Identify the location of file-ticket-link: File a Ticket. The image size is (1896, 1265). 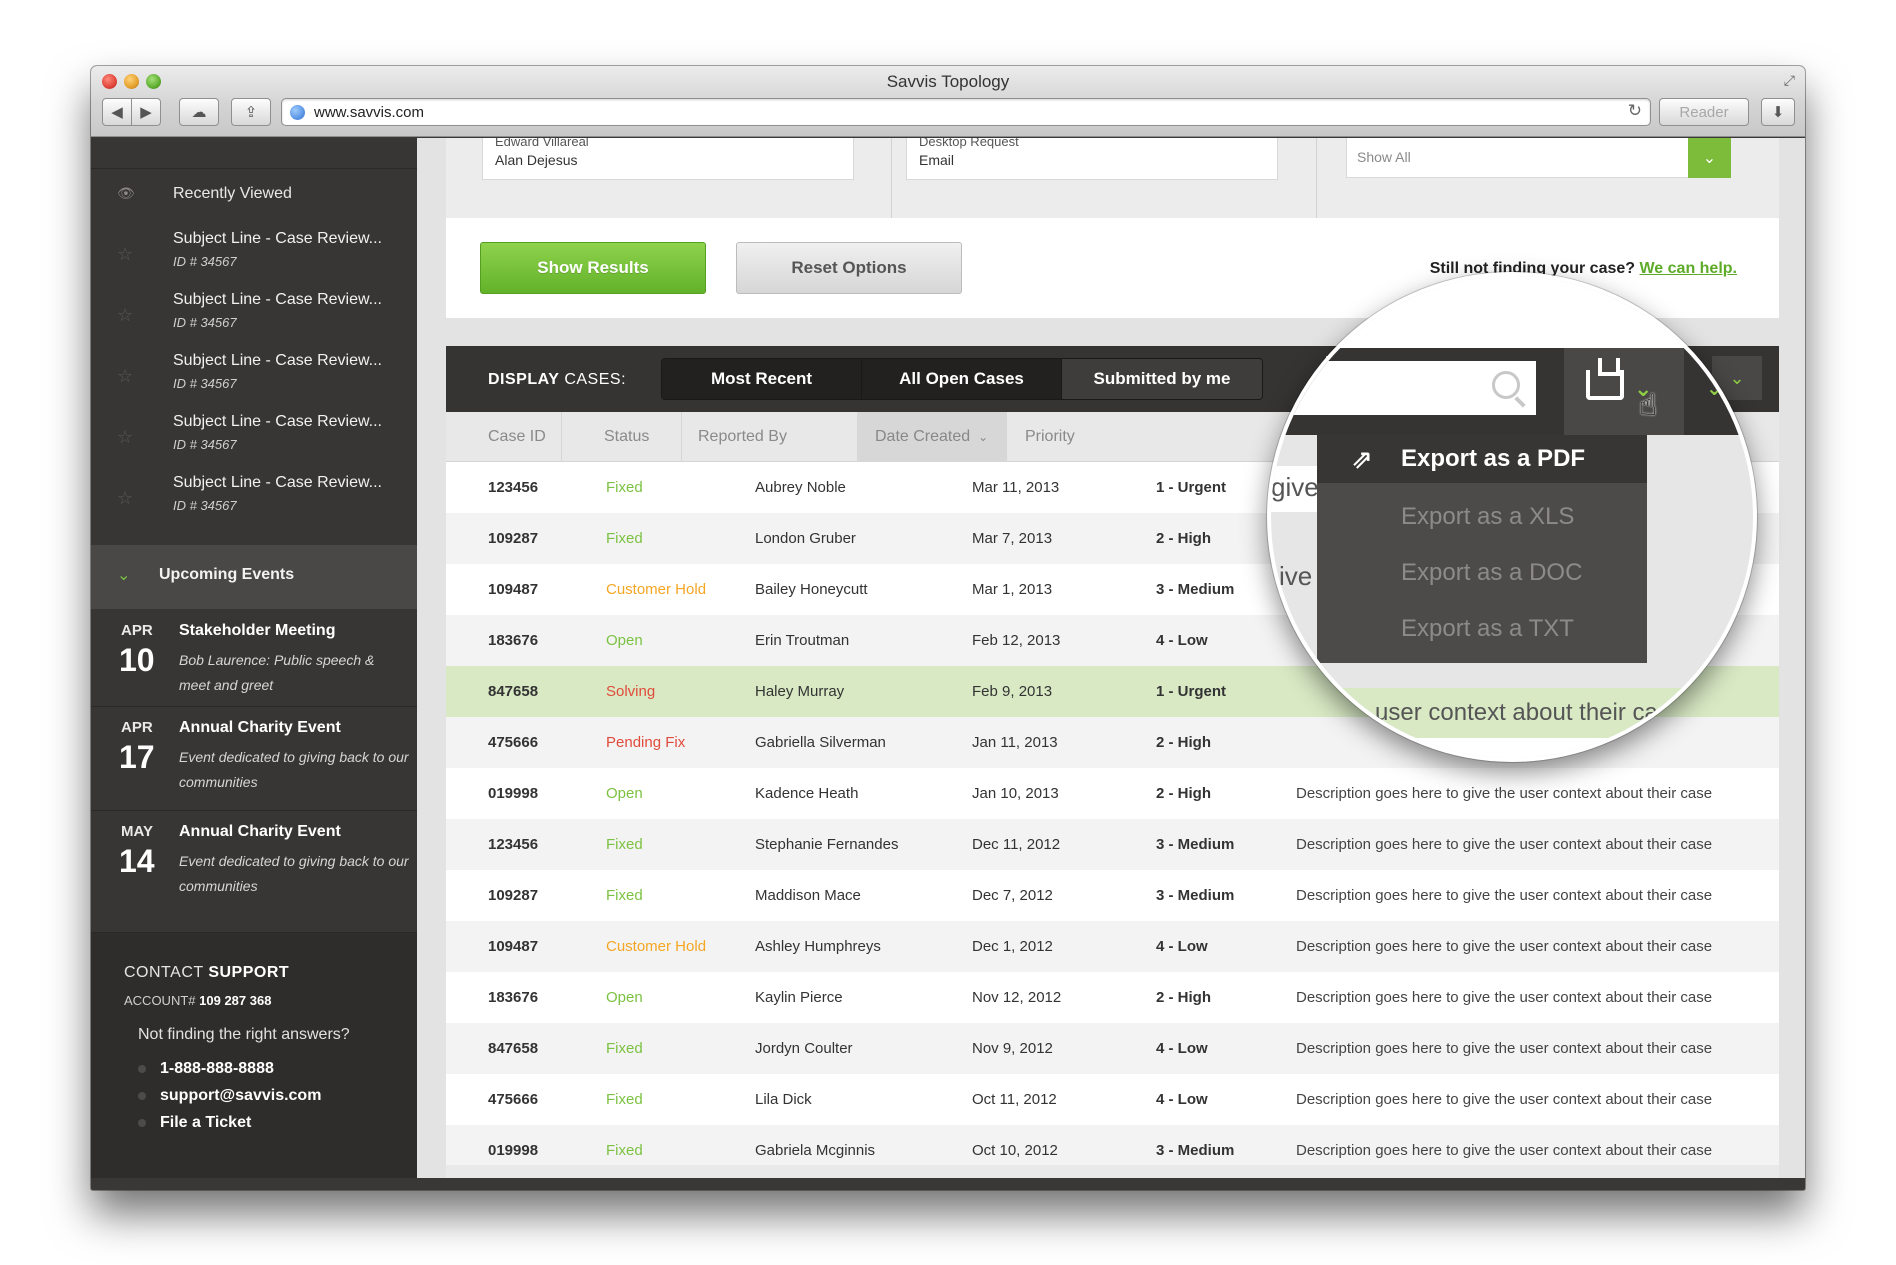
(194, 1123).